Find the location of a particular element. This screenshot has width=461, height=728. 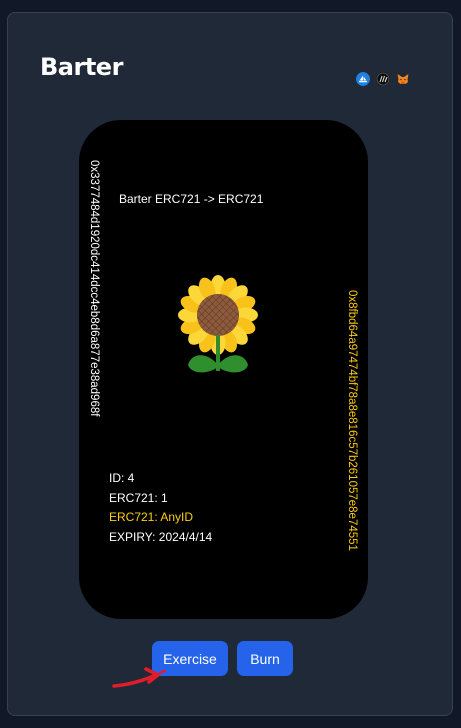

blur-icon is located at coordinates (383, 79).